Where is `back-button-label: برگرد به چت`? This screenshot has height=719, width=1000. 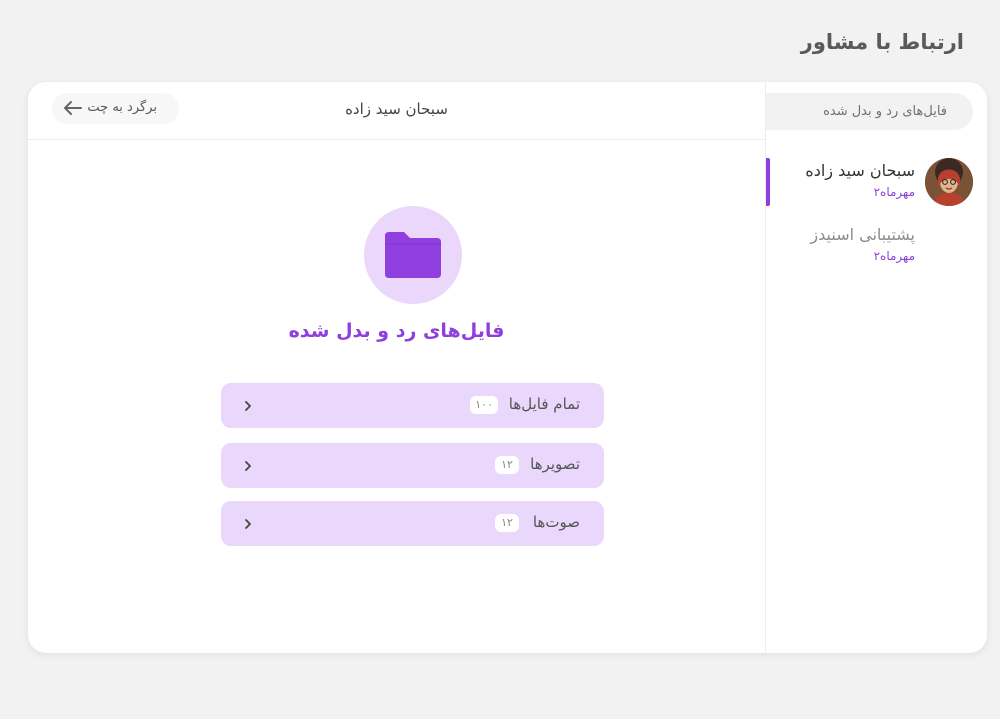 back-button-label: برگرد به چت is located at coordinates (122, 107).